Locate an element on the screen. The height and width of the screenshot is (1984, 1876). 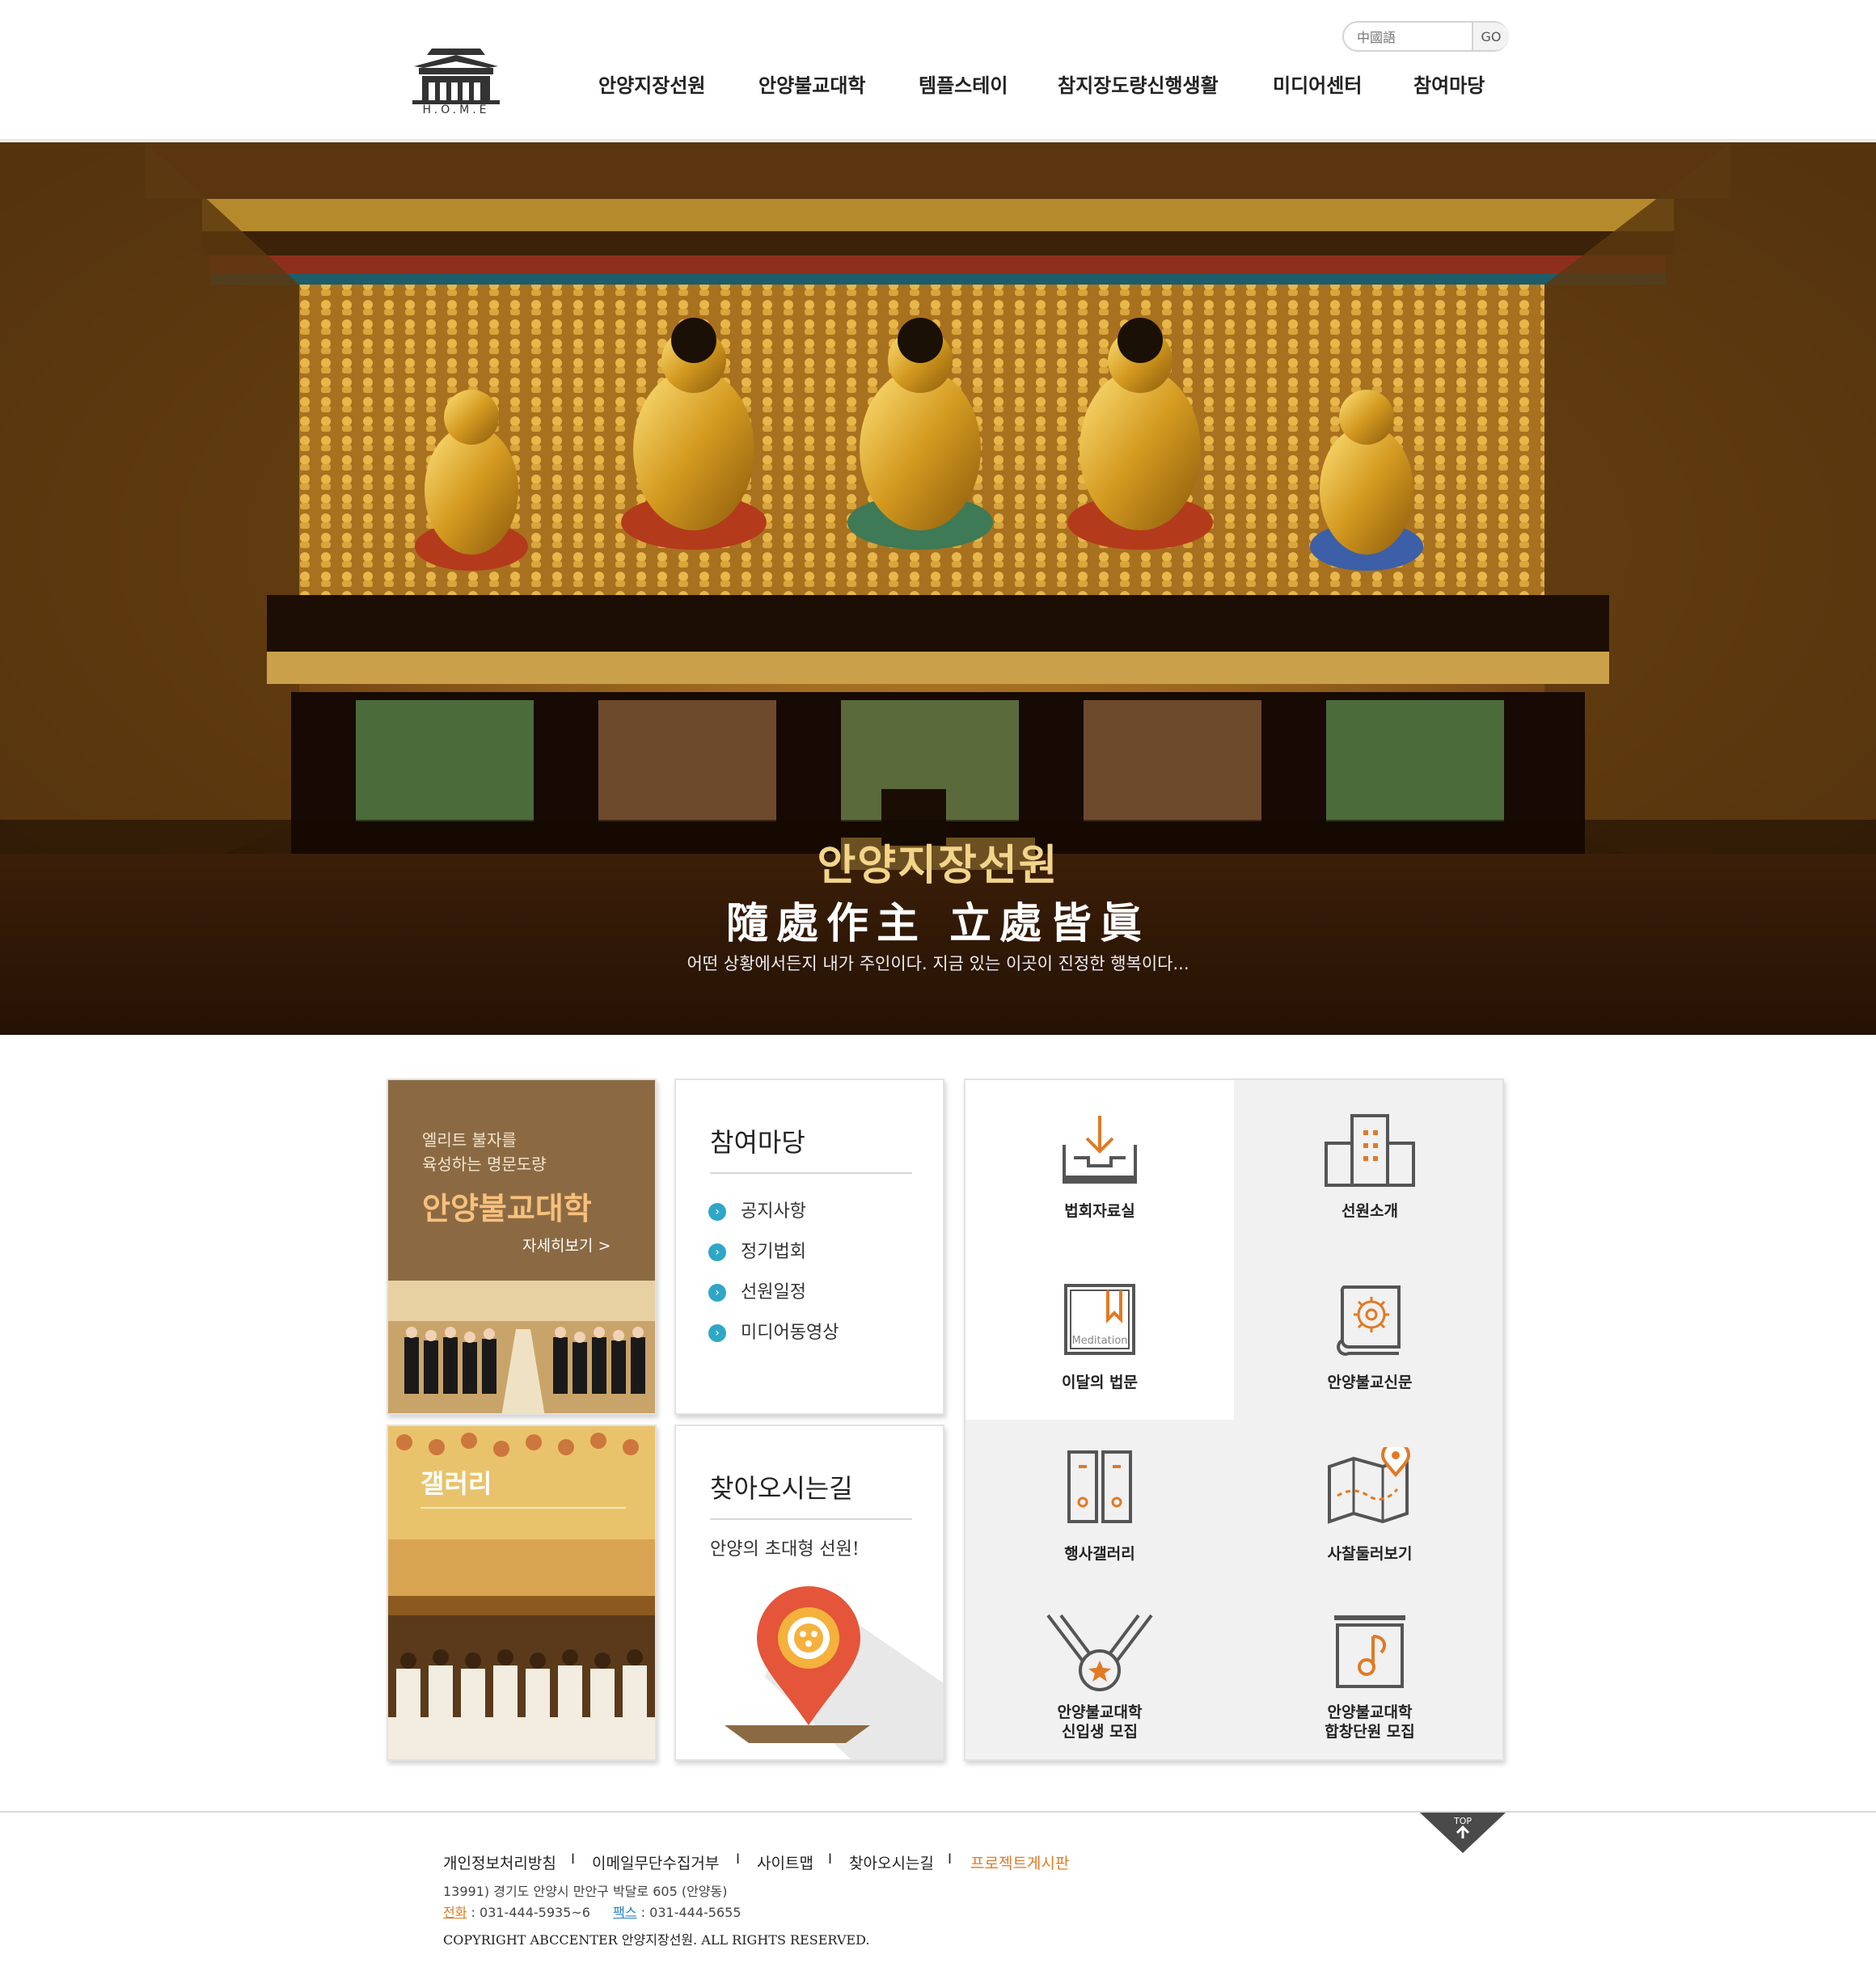
nav-item-anyang-jijang: 안양지장선원 is located at coordinates (651, 84).